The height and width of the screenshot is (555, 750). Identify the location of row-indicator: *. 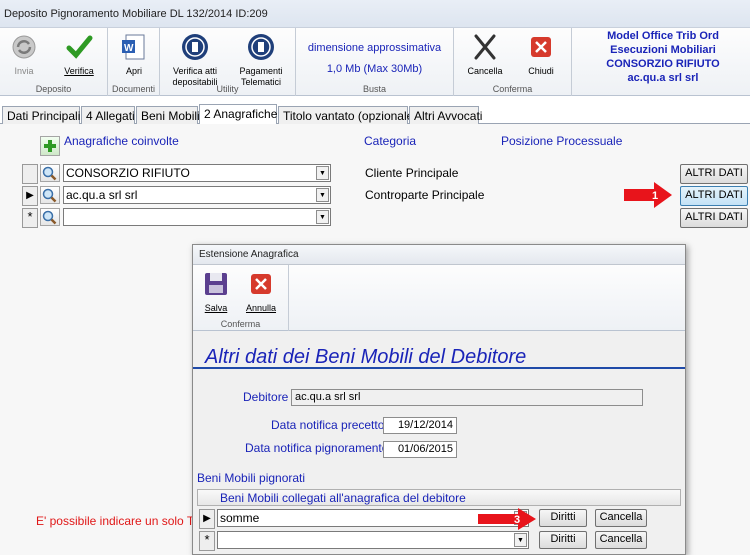
(30, 218).